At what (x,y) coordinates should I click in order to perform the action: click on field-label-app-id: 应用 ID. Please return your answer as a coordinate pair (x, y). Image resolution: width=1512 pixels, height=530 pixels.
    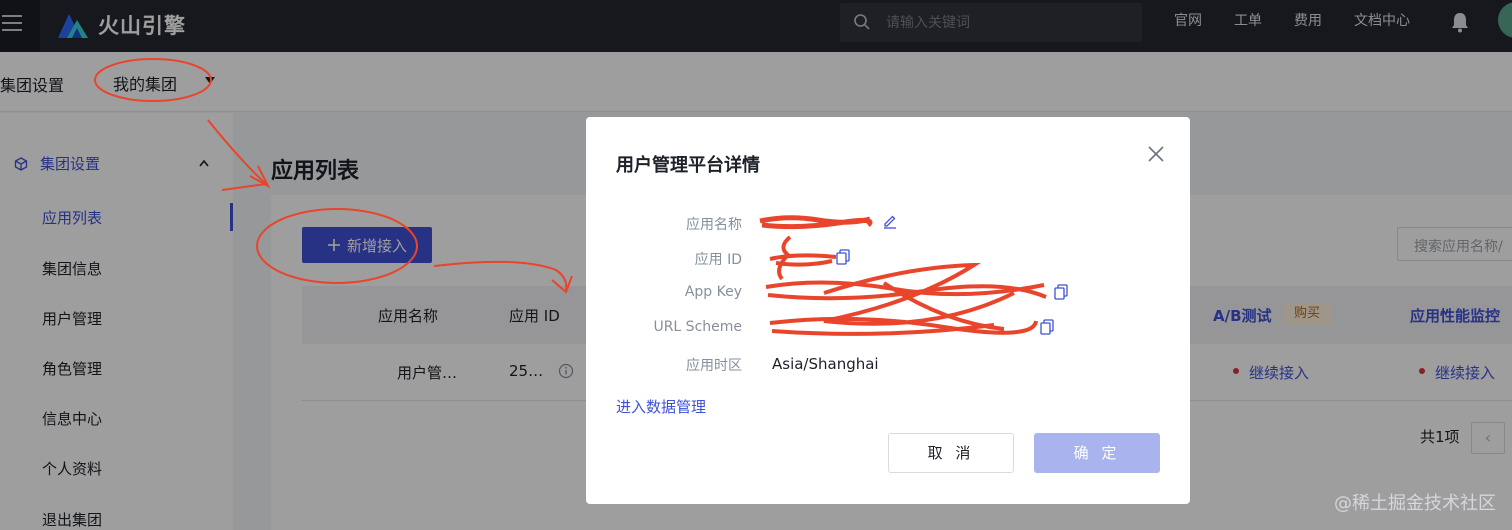
    Looking at the image, I should click on (718, 260).